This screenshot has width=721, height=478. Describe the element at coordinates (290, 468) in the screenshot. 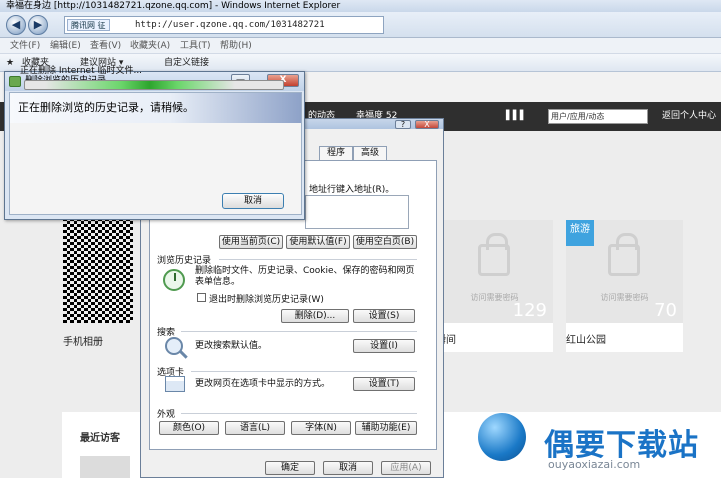

I see `ok-button: 确定` at that location.